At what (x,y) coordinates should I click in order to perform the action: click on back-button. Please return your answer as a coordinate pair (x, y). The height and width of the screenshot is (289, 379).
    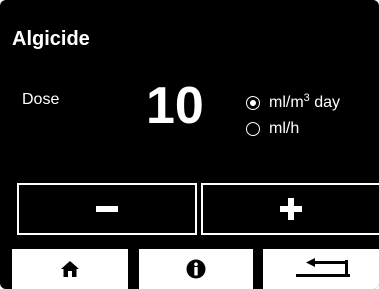
    Looking at the image, I should click on (321, 269).